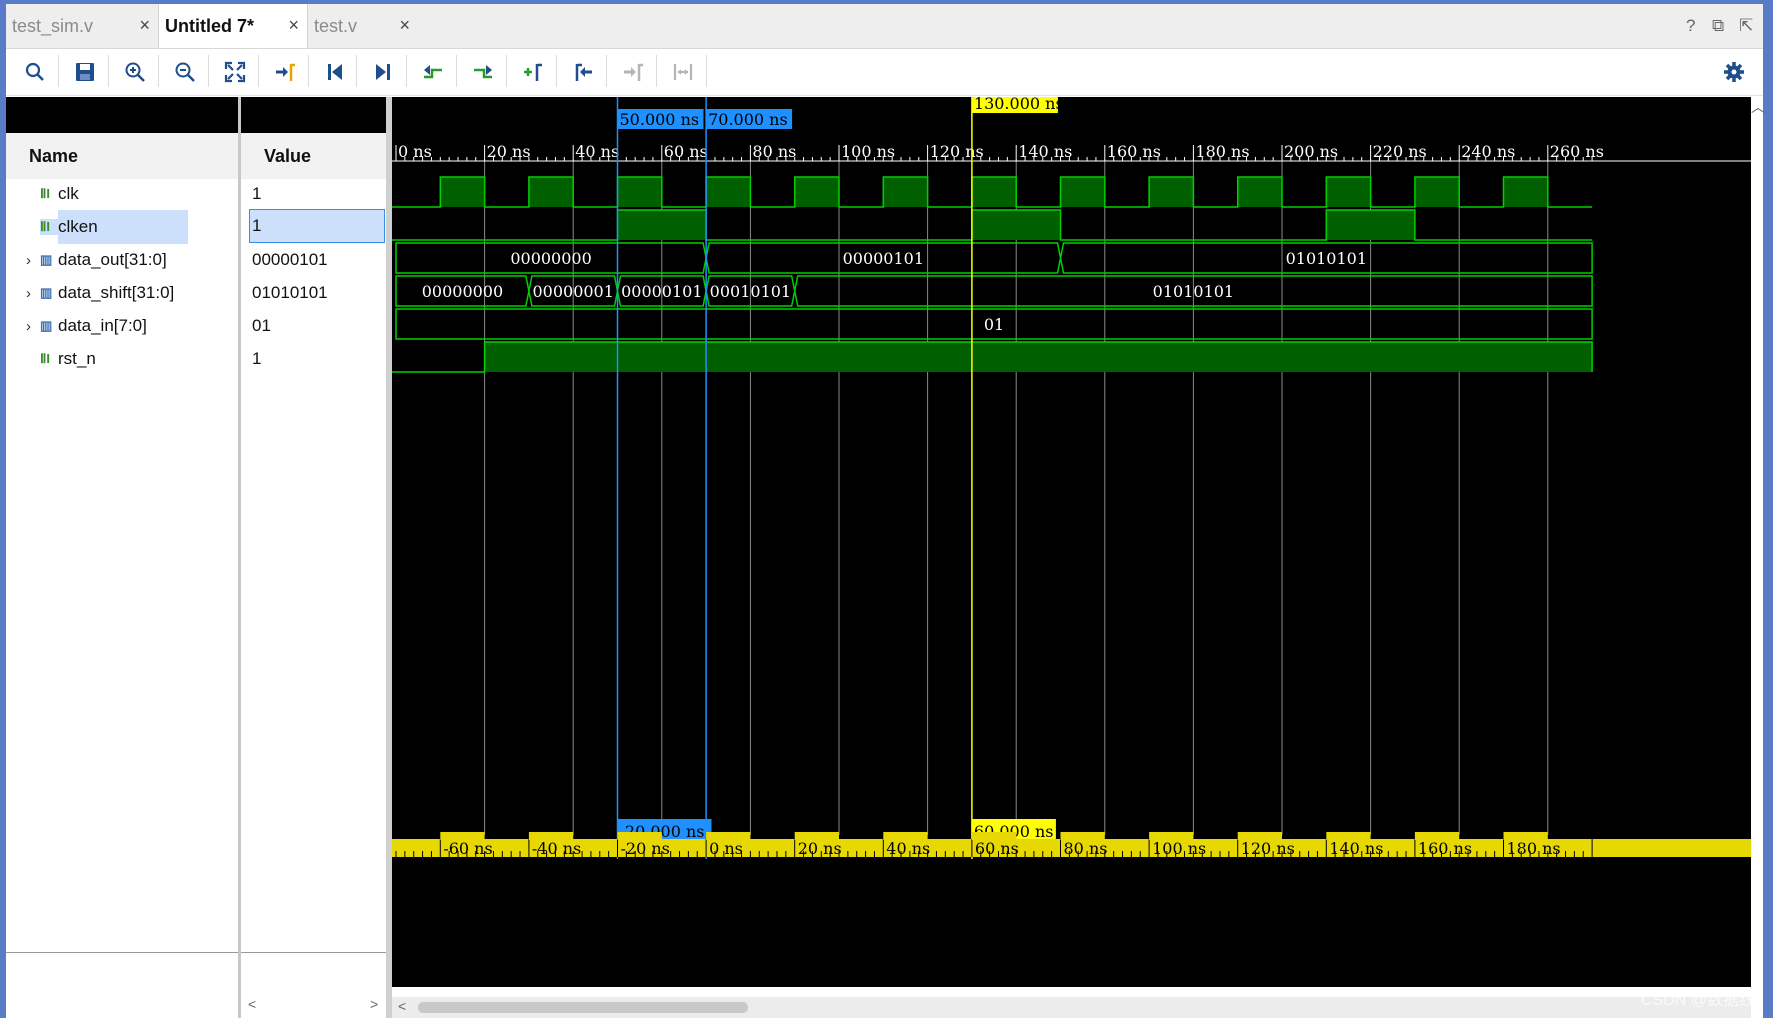 The width and height of the screenshot is (1773, 1019). Describe the element at coordinates (1718, 26) in the screenshot. I see `restore-icon: ⧉` at that location.